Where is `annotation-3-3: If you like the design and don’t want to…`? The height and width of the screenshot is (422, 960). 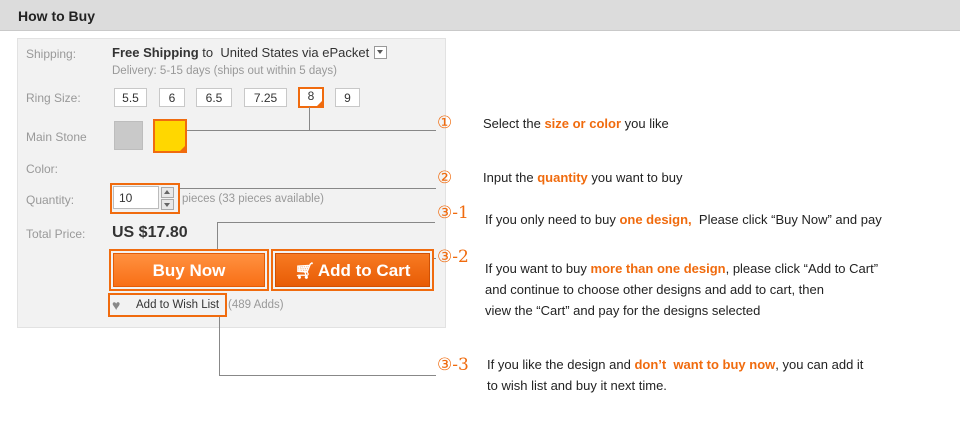
annotation-3-3: If you like the design and don’t want to… is located at coordinates (675, 375).